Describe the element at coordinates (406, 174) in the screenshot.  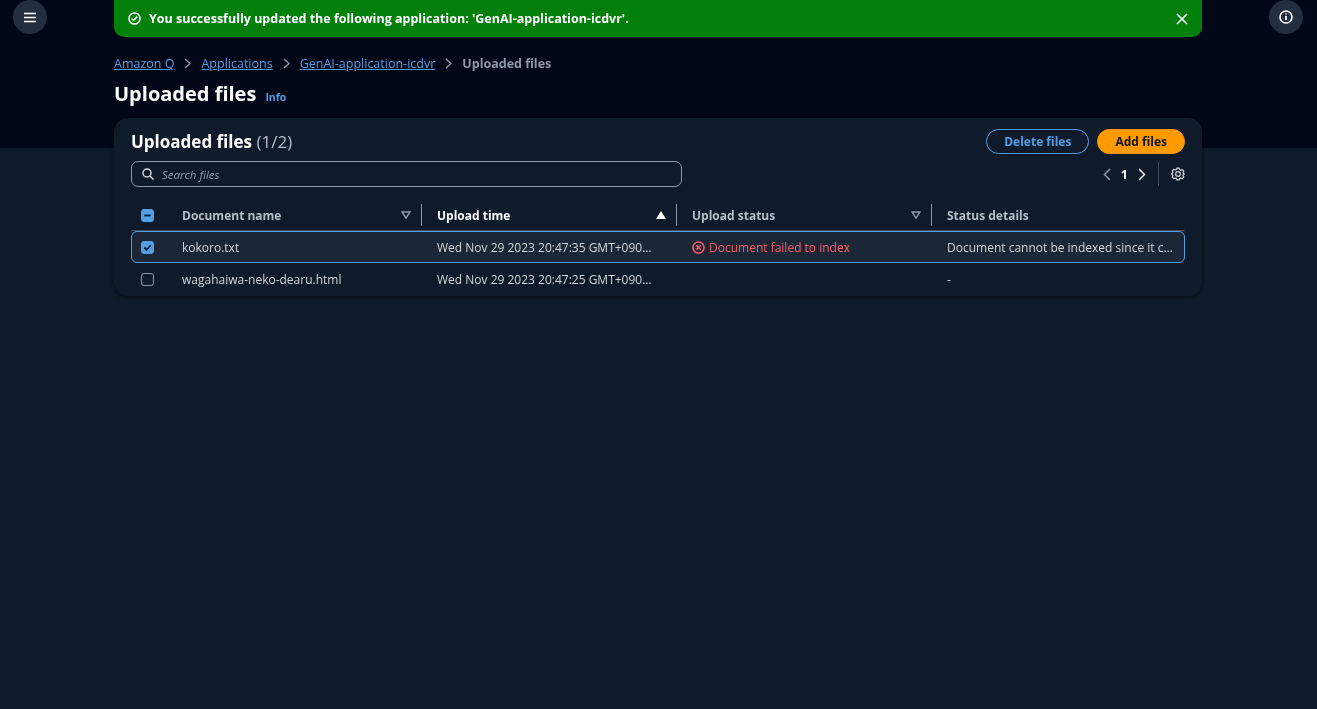
I see `search-field: Search files` at that location.